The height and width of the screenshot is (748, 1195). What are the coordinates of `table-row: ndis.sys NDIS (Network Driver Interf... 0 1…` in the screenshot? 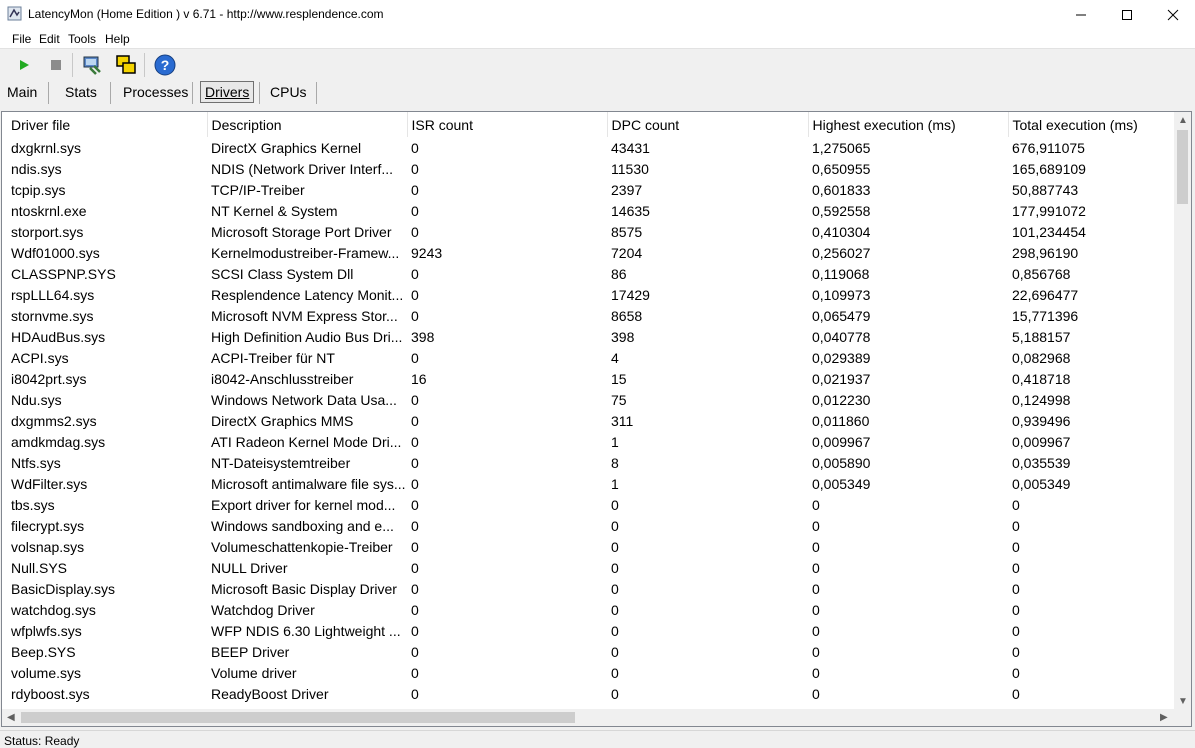 It's located at (591, 168).